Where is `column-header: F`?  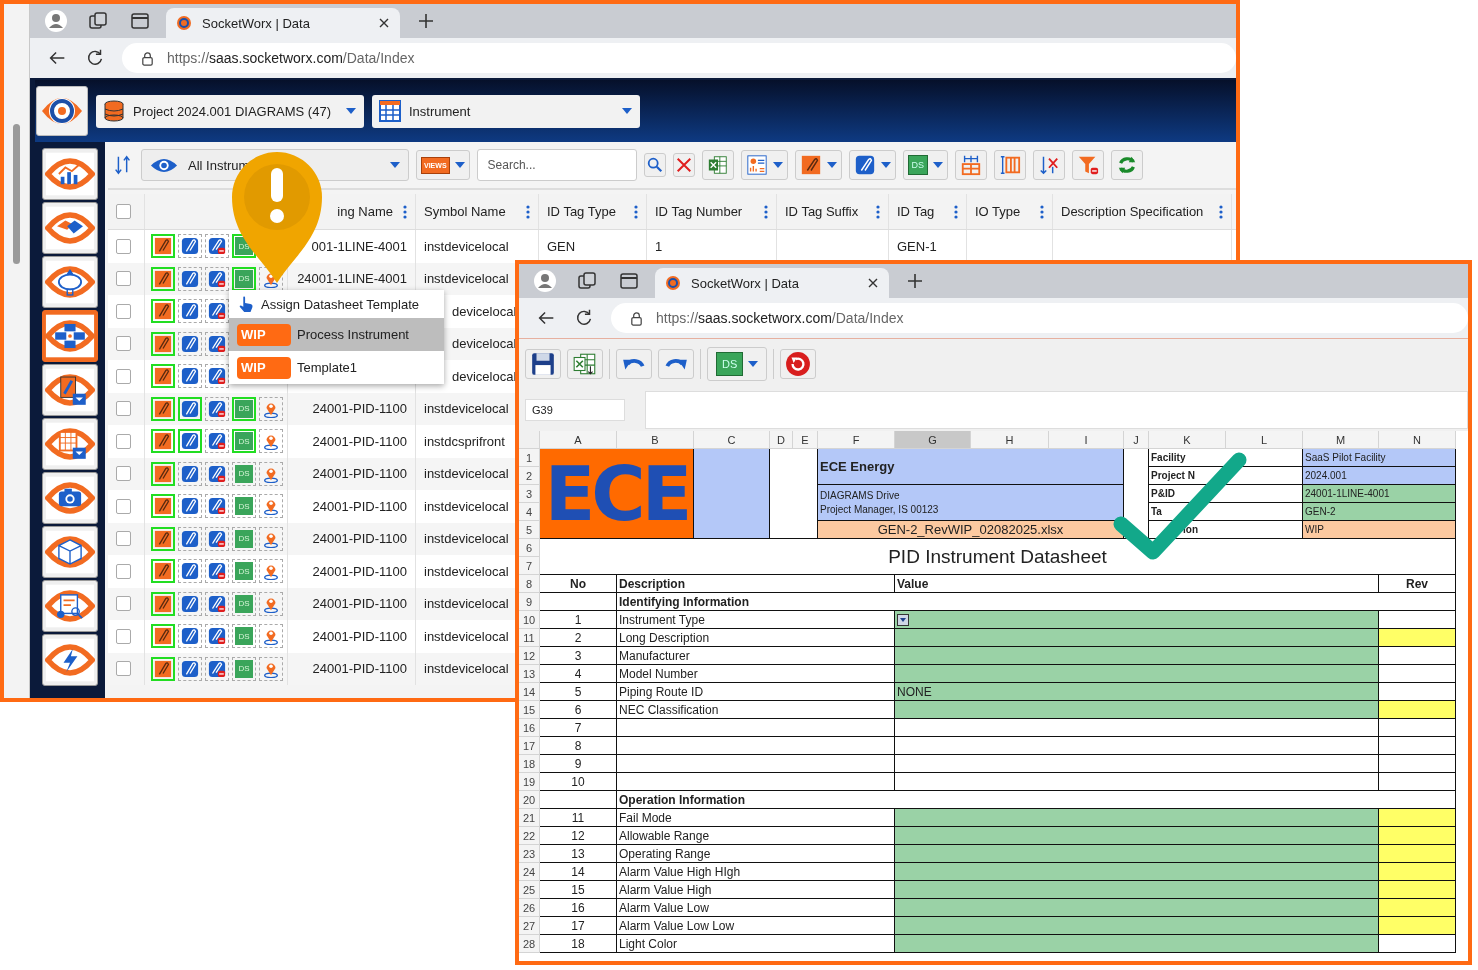
column-header: F is located at coordinates (856, 440).